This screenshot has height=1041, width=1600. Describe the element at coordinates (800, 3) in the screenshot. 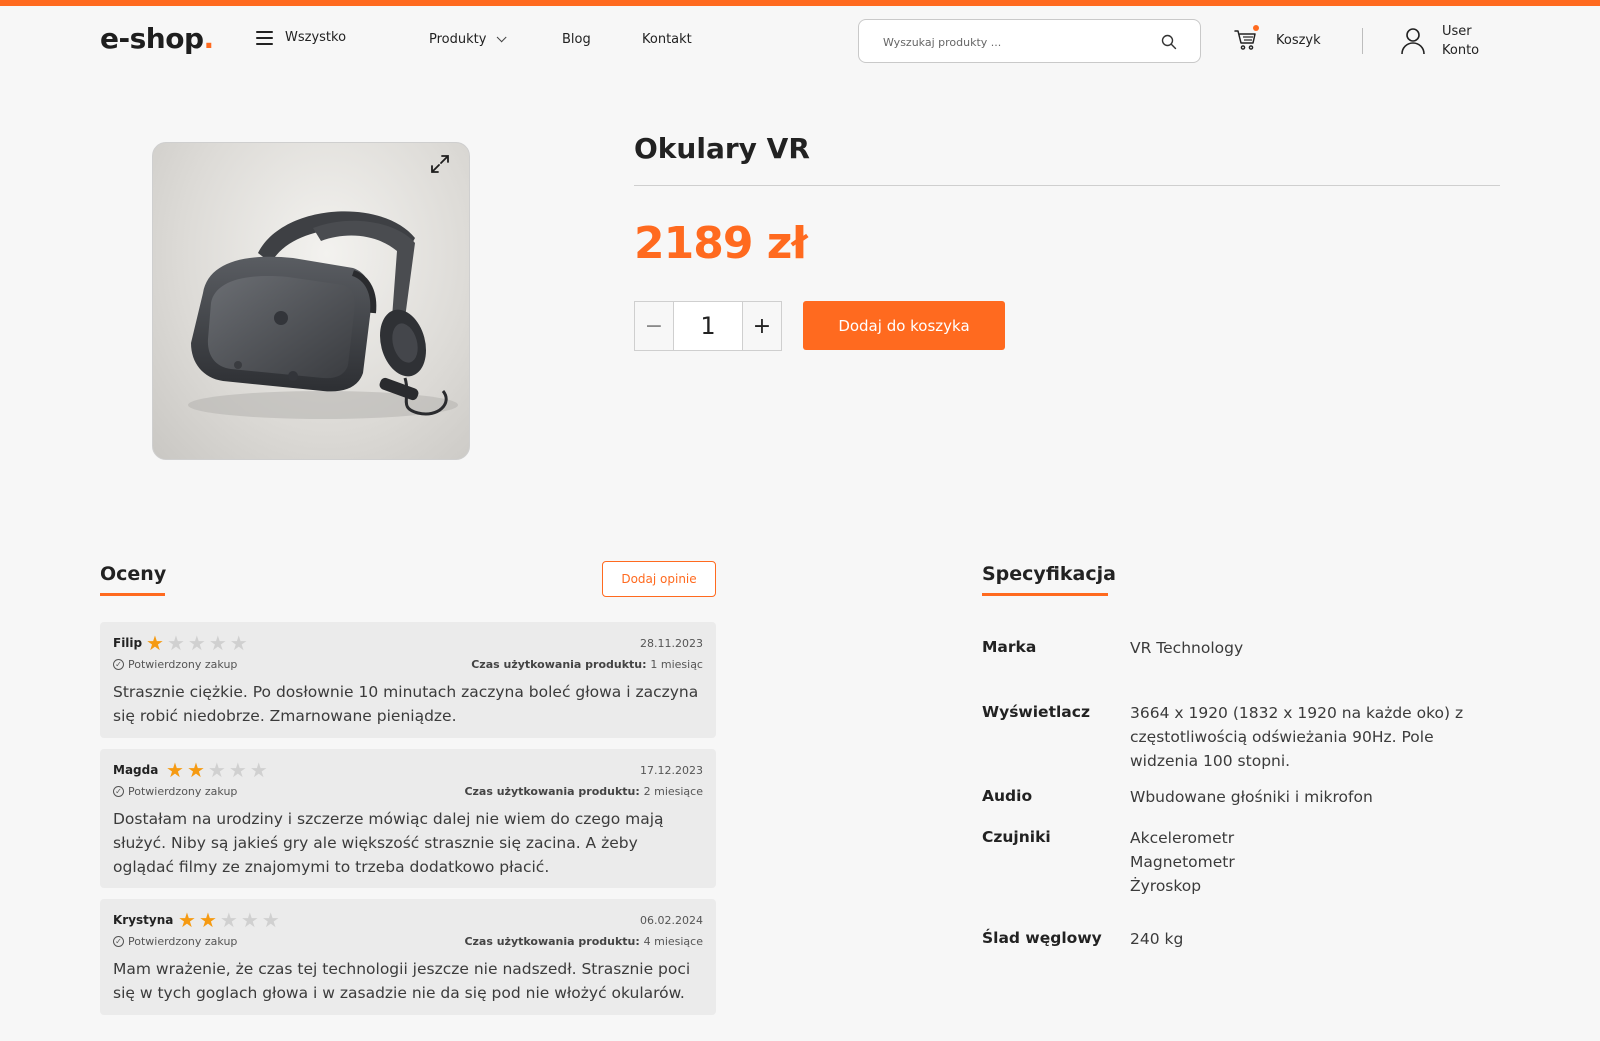

I see `top-accent-bar` at that location.